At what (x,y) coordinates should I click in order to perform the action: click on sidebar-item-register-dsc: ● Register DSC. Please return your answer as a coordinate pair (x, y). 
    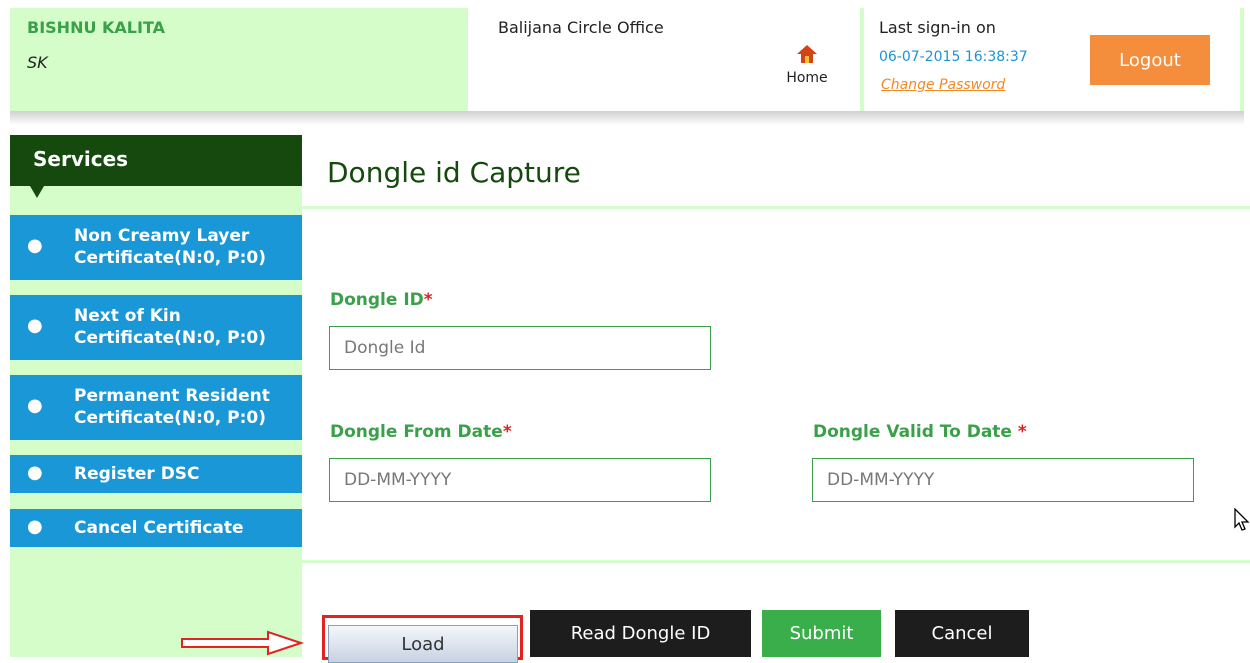
    Looking at the image, I should click on (156, 474).